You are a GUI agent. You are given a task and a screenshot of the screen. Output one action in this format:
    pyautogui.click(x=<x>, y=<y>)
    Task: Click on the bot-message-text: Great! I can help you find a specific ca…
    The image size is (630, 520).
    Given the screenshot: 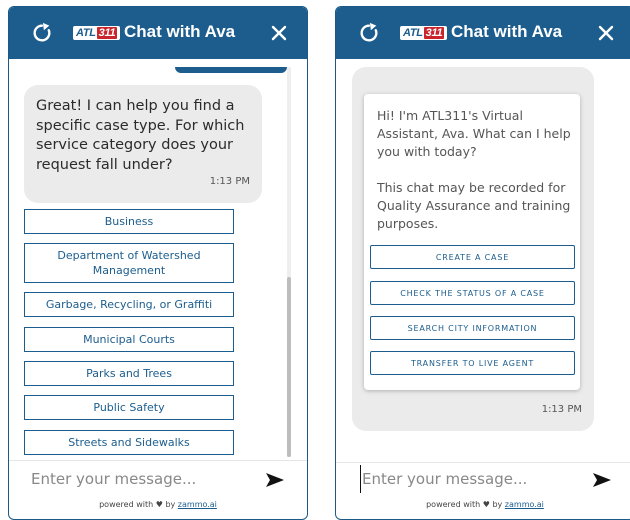 What is the action you would take?
    pyautogui.click(x=140, y=135)
    